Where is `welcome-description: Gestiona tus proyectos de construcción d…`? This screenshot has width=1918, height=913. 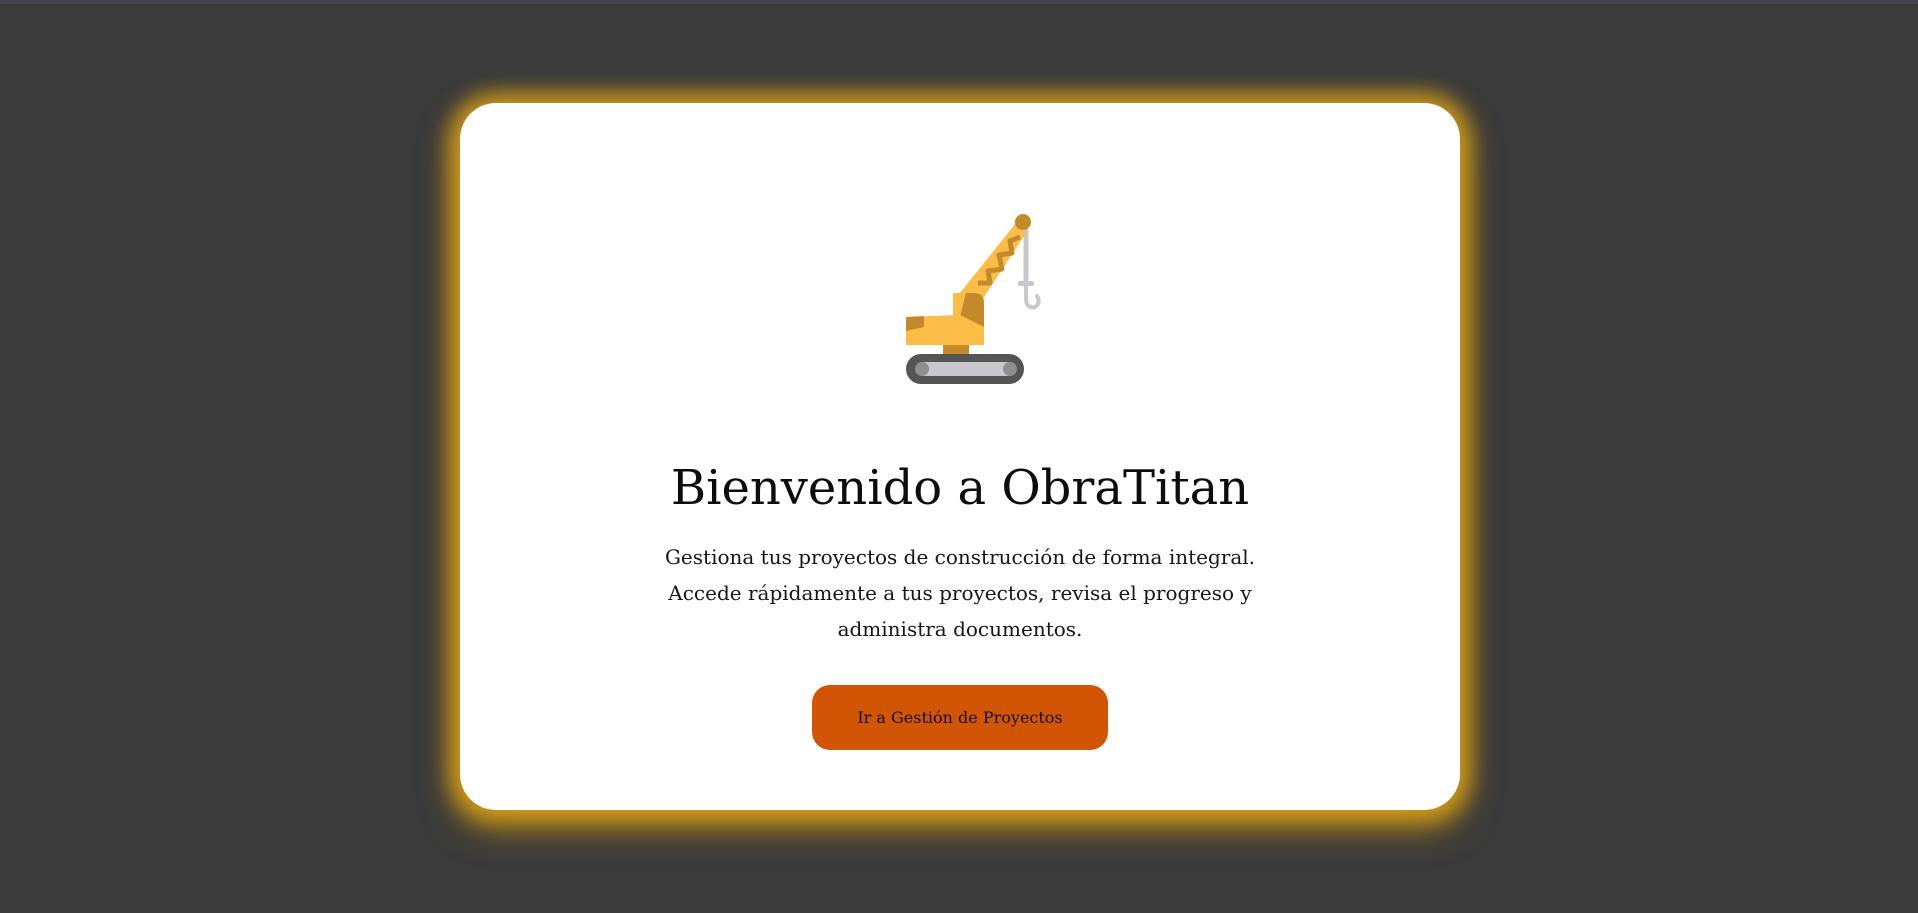 welcome-description: Gestiona tus proyectos de construcción d… is located at coordinates (960, 593).